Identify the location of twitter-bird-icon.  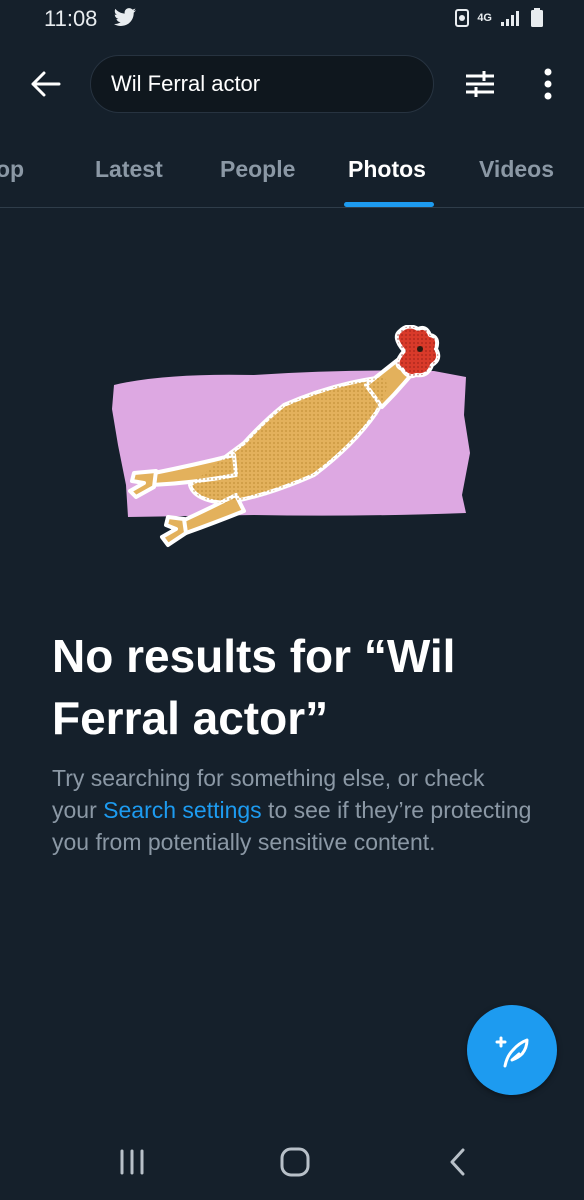
(125, 17).